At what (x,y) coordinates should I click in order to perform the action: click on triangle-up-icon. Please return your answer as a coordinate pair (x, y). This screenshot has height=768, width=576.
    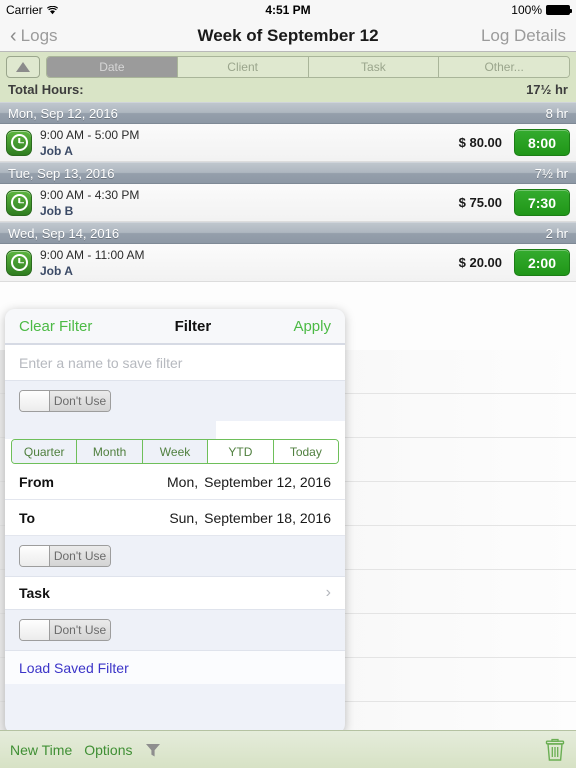
    Looking at the image, I should click on (23, 67).